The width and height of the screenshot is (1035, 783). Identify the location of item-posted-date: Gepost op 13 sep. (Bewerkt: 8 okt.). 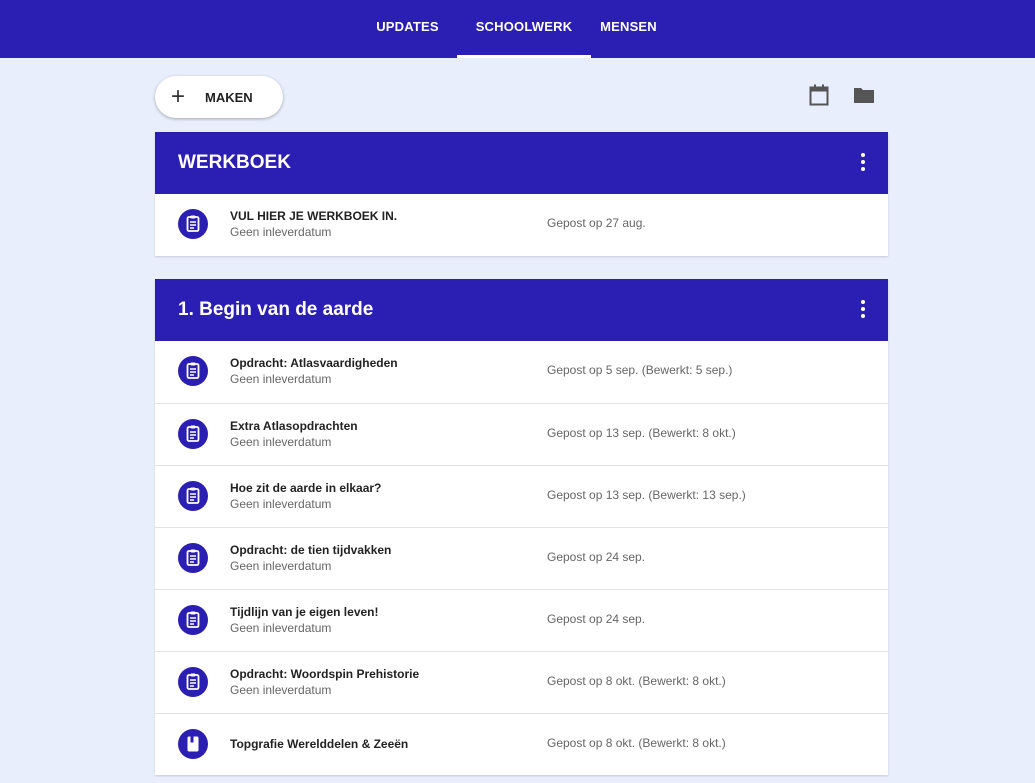
(641, 433).